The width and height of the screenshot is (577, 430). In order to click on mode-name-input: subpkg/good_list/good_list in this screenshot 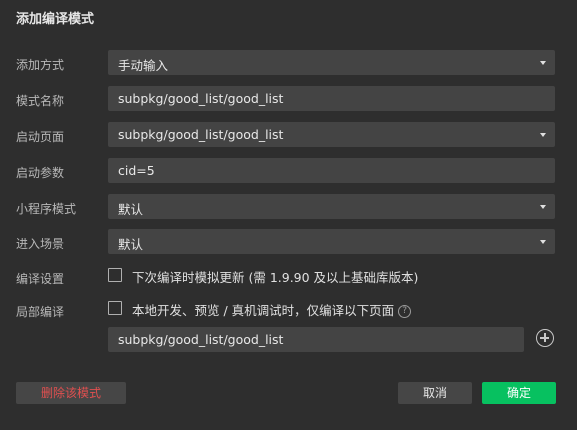, I will do `click(331, 98)`.